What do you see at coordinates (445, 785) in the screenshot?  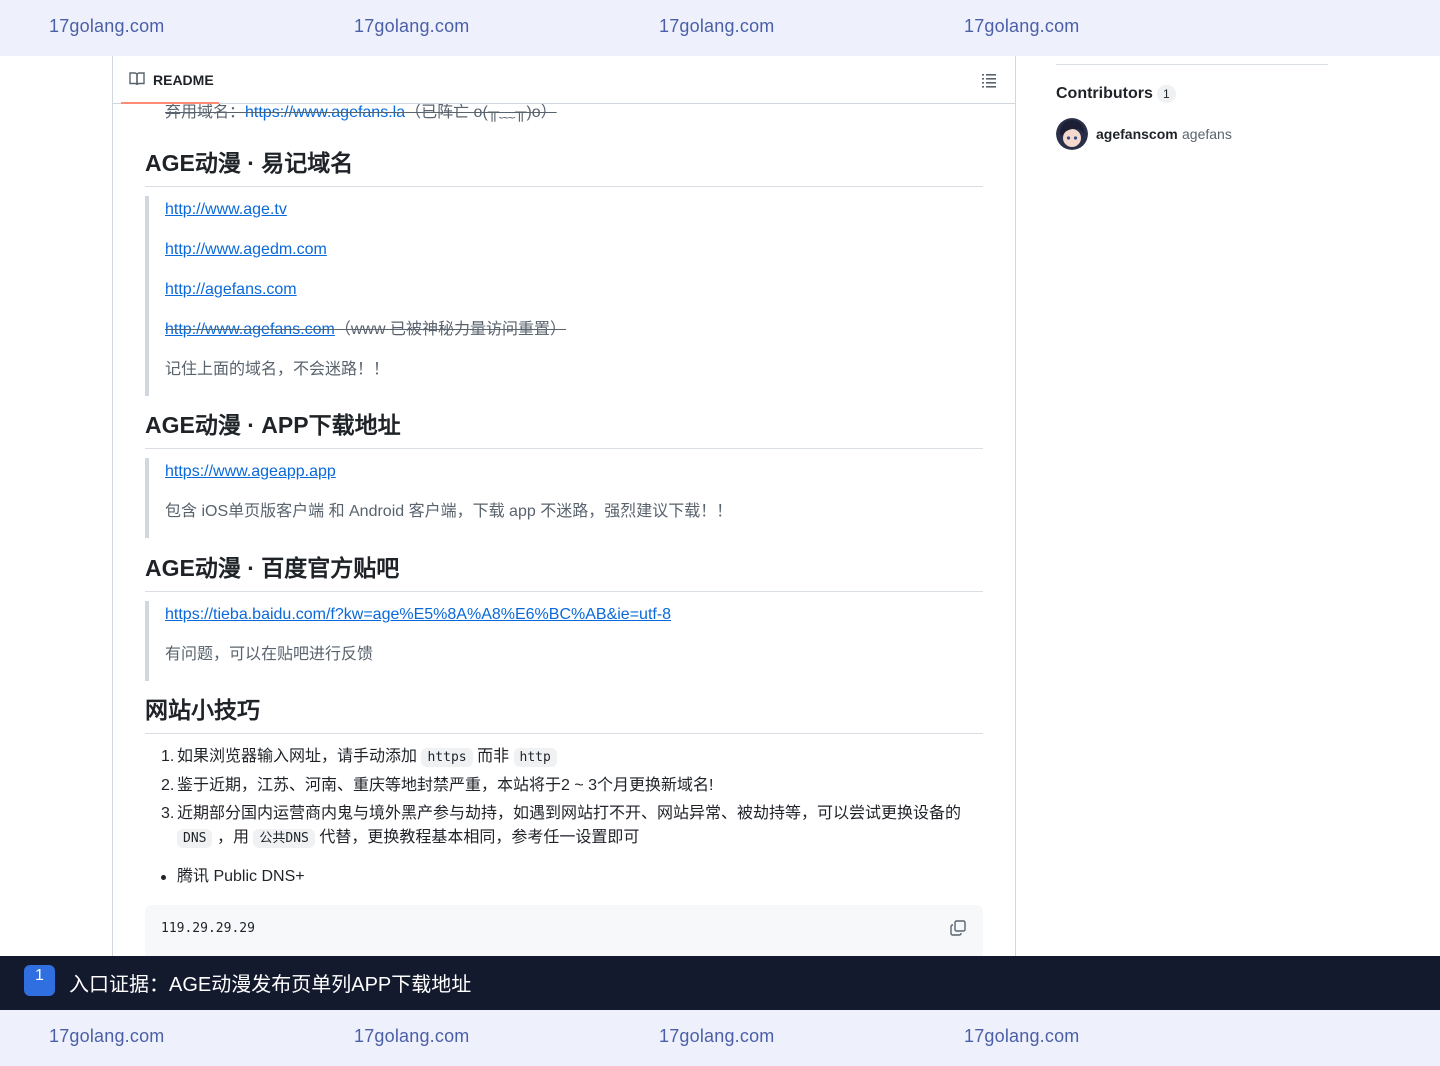 I see `tip-text: 鉴于近期，江苏、河南、重庆等地封禁严重，本站将于2 ~ 3个月更换新域名!` at bounding box center [445, 785].